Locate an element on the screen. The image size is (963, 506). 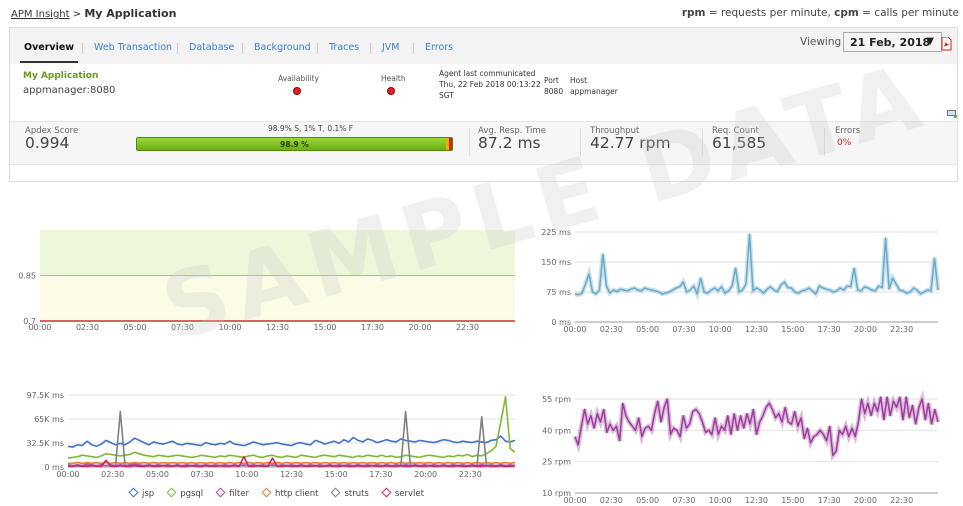
y-tick-label: 0.85 is located at coordinates (27, 276).